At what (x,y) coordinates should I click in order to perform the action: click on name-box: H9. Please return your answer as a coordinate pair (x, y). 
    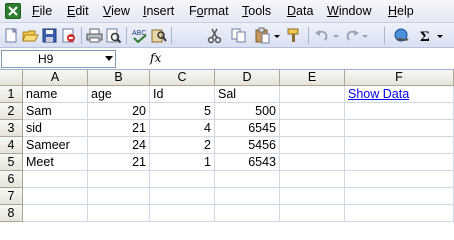
    Looking at the image, I should click on (58, 59).